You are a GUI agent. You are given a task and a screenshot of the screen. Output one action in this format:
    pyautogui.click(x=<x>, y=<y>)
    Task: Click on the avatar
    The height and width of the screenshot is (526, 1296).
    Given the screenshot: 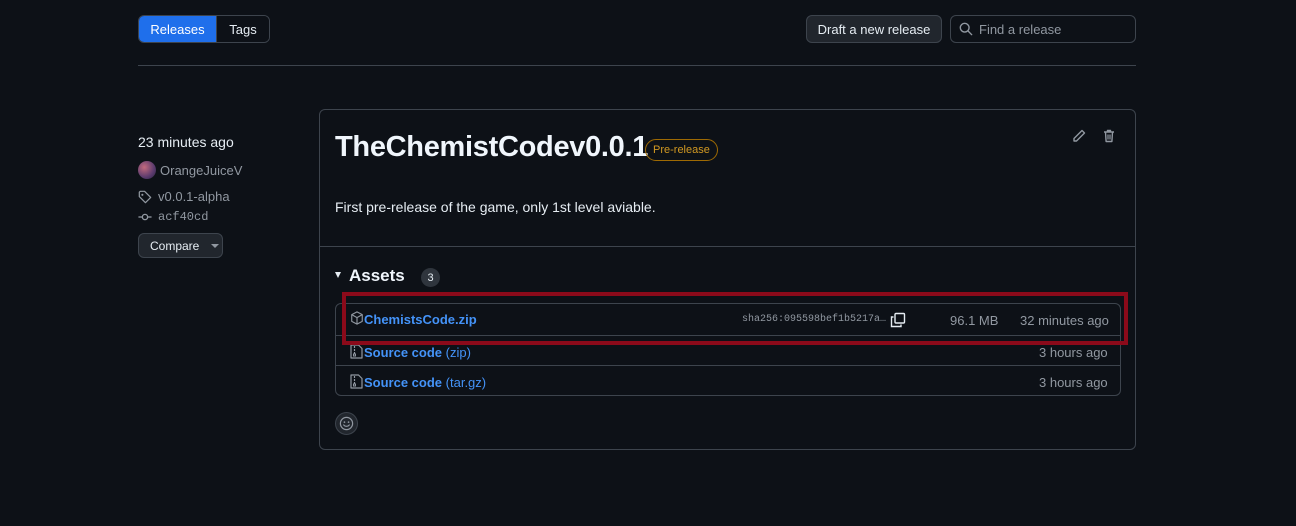 What is the action you would take?
    pyautogui.click(x=147, y=170)
    